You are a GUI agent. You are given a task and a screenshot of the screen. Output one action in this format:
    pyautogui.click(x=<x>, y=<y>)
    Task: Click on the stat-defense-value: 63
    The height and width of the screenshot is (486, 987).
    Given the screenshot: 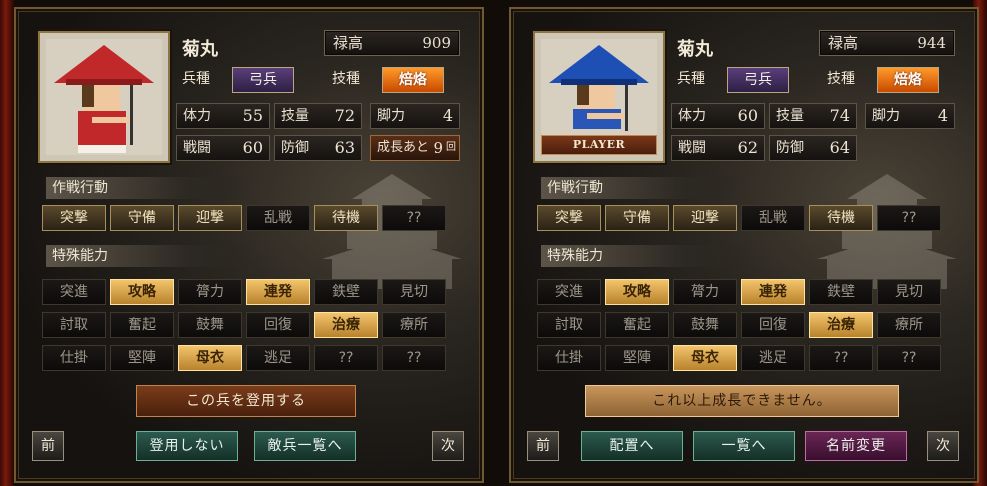 What is the action you would take?
    pyautogui.click(x=344, y=147)
    